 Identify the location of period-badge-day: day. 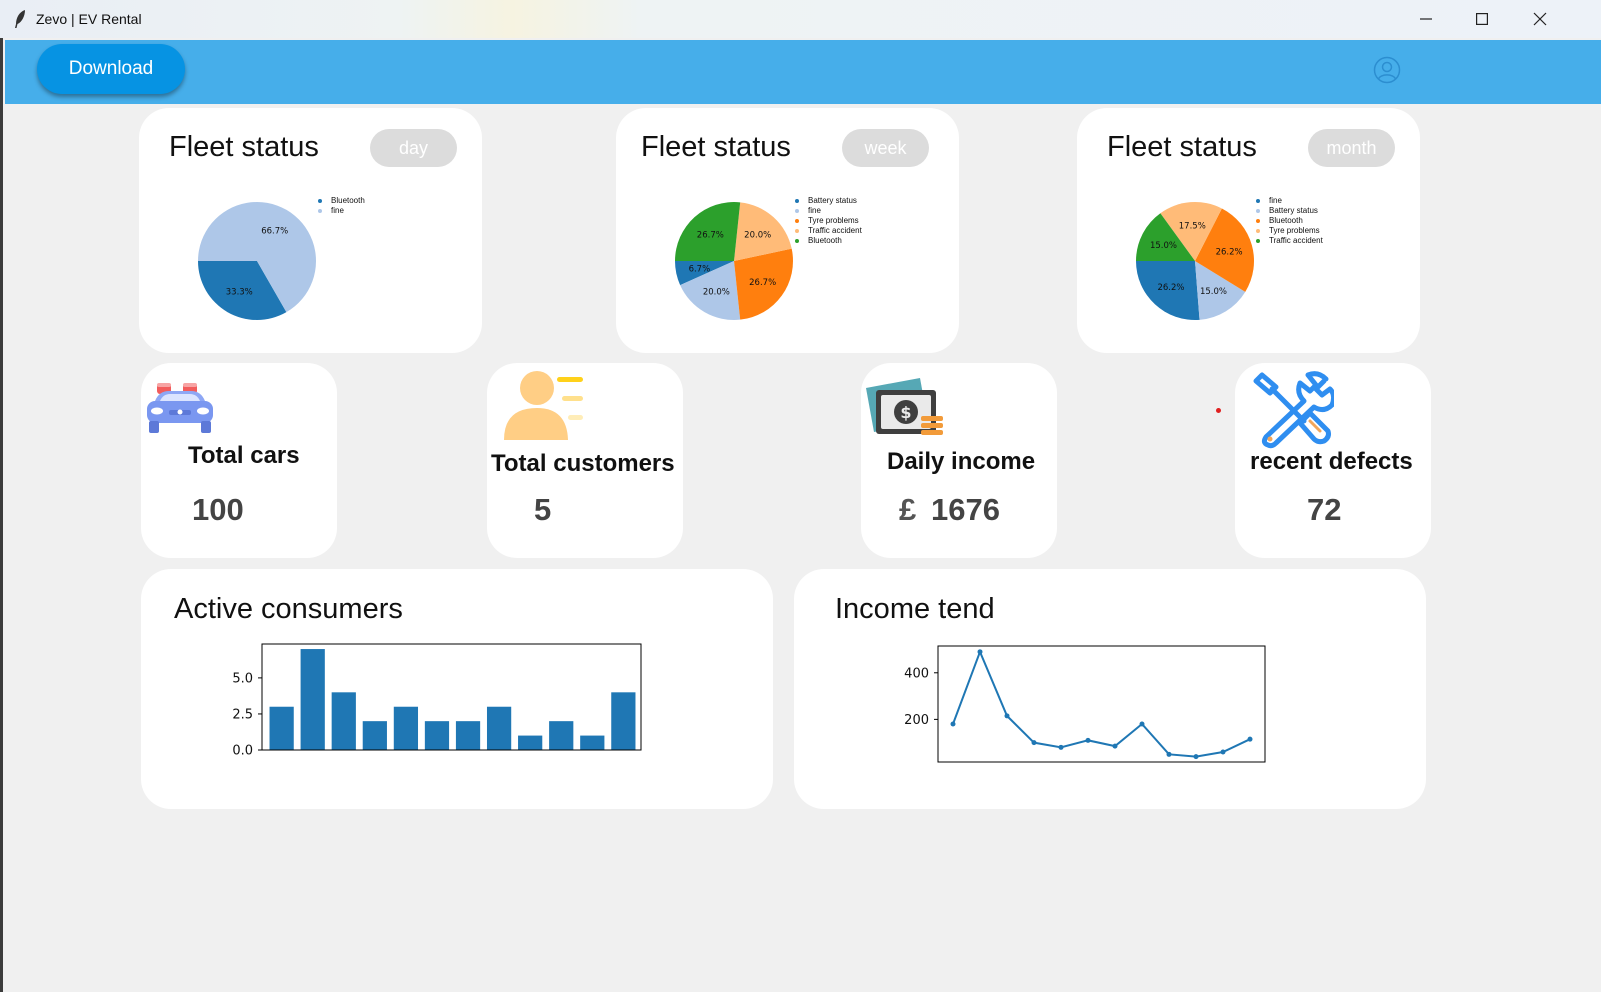
(413, 148).